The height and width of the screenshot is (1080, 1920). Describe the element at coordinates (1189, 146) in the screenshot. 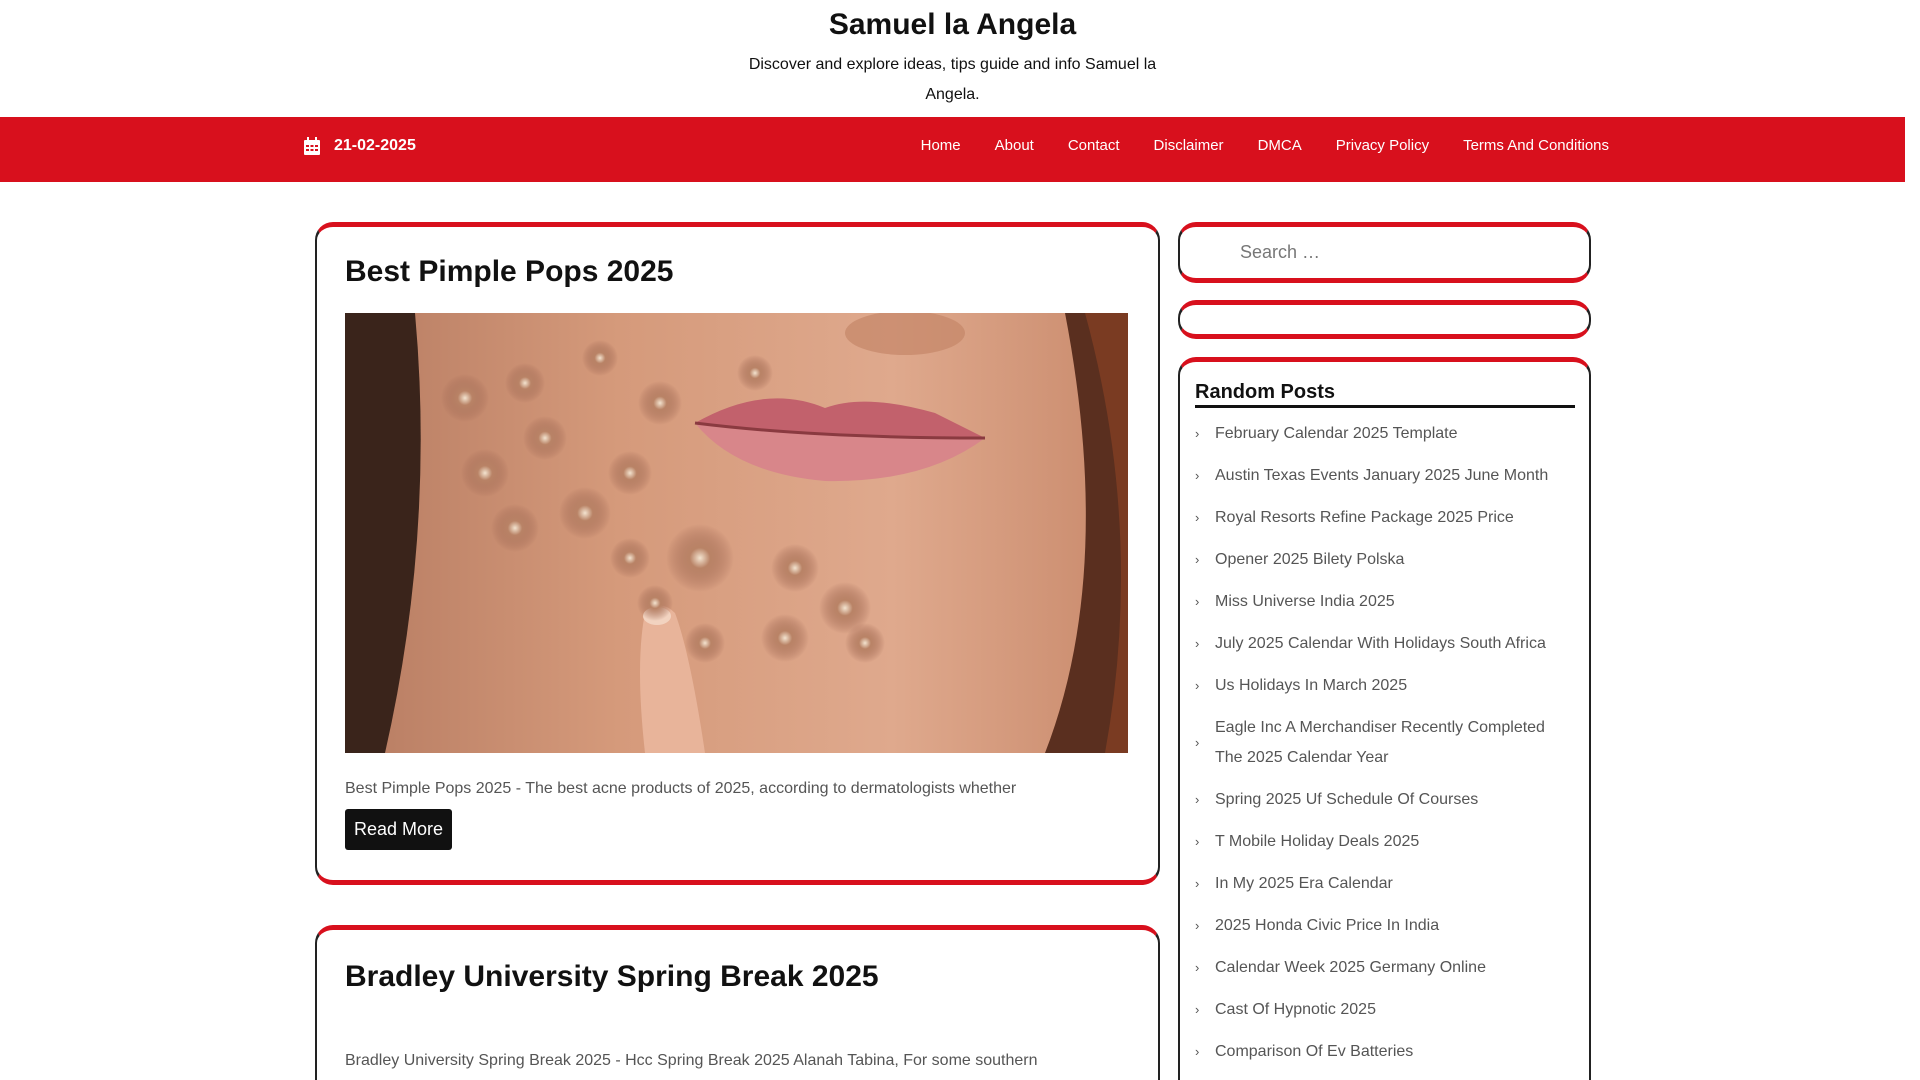

I see `nav-disclaimer: Disclaimer` at that location.